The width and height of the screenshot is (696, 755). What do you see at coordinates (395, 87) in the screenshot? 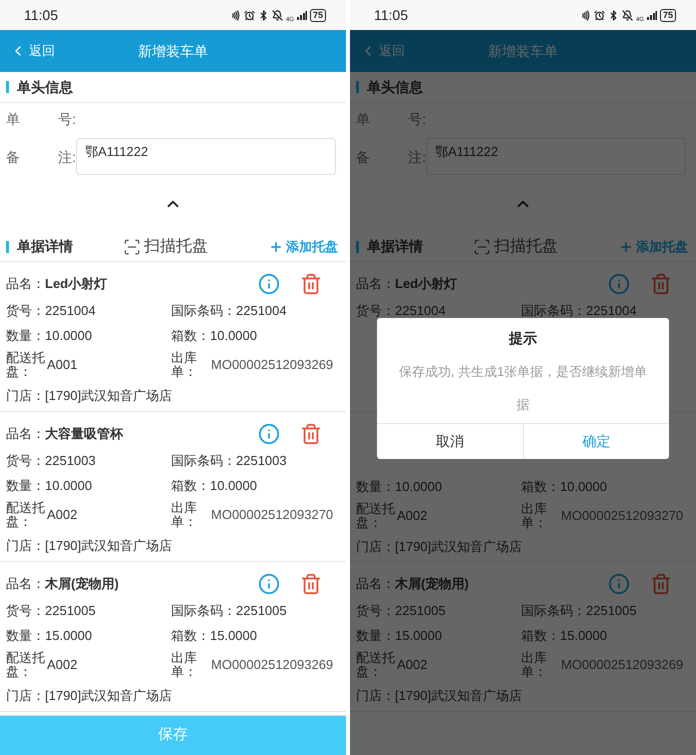
I see `section-title: 单头信息` at bounding box center [395, 87].